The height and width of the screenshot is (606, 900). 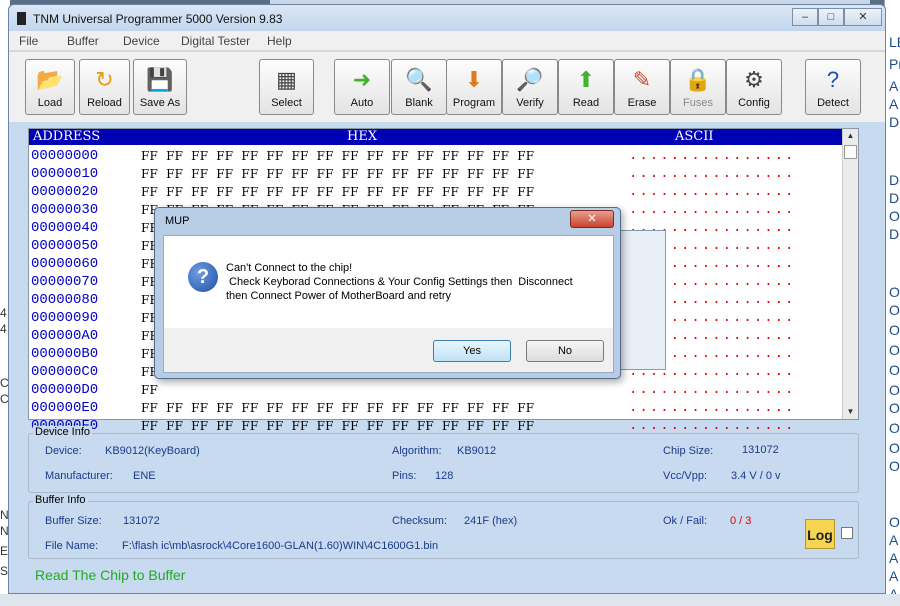 I want to click on background-text: LE, so click(x=894, y=42).